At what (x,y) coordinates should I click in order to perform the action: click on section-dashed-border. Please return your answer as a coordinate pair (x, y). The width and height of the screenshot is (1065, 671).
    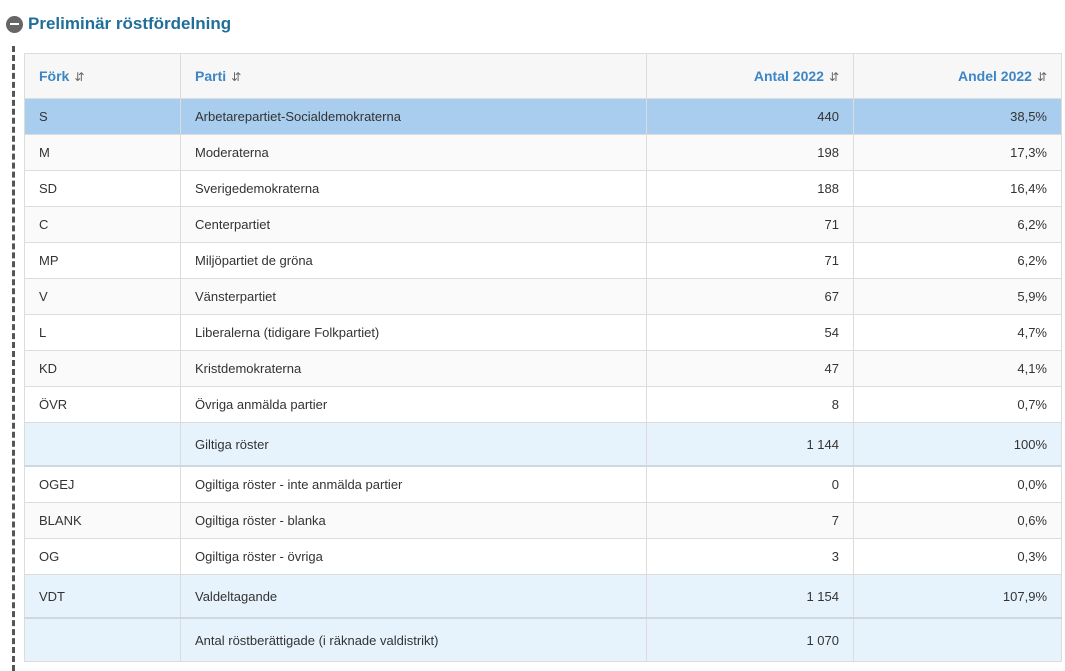
    Looking at the image, I should click on (13, 358).